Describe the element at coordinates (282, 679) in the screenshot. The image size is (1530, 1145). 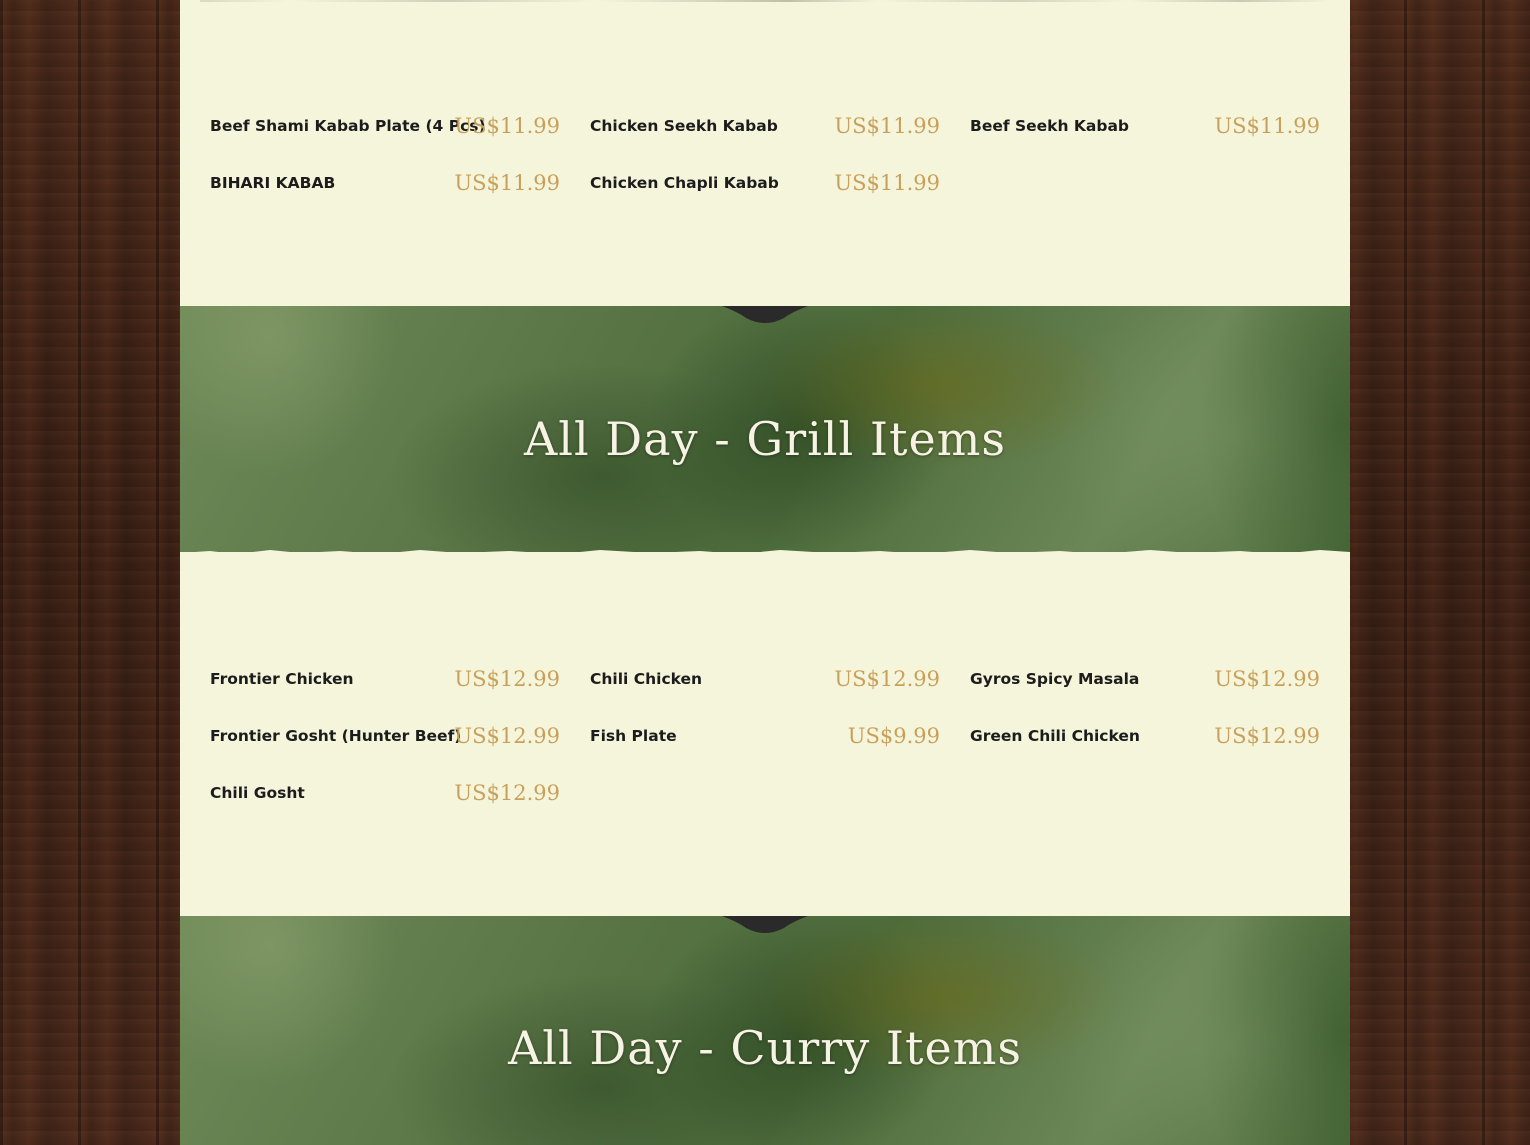
I see `menu-item-name: Frontier Chicken` at that location.